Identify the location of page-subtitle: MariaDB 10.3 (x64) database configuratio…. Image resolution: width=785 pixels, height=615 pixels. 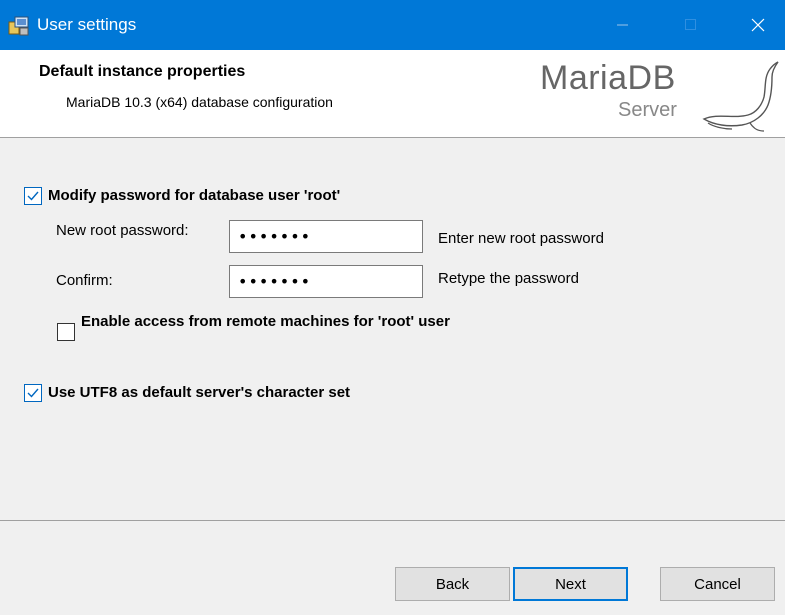
(199, 102).